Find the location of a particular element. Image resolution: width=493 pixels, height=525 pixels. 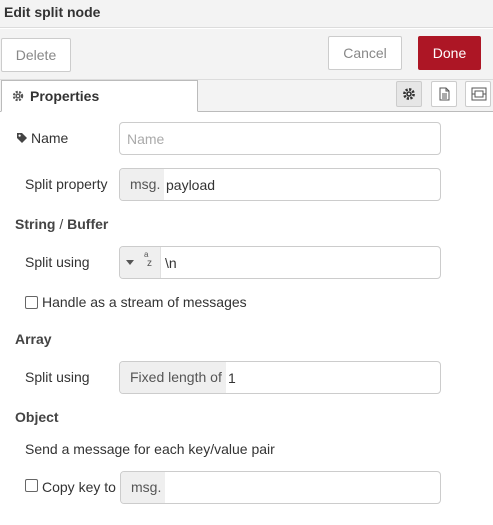

tab-properties: Properties is located at coordinates (99, 96).